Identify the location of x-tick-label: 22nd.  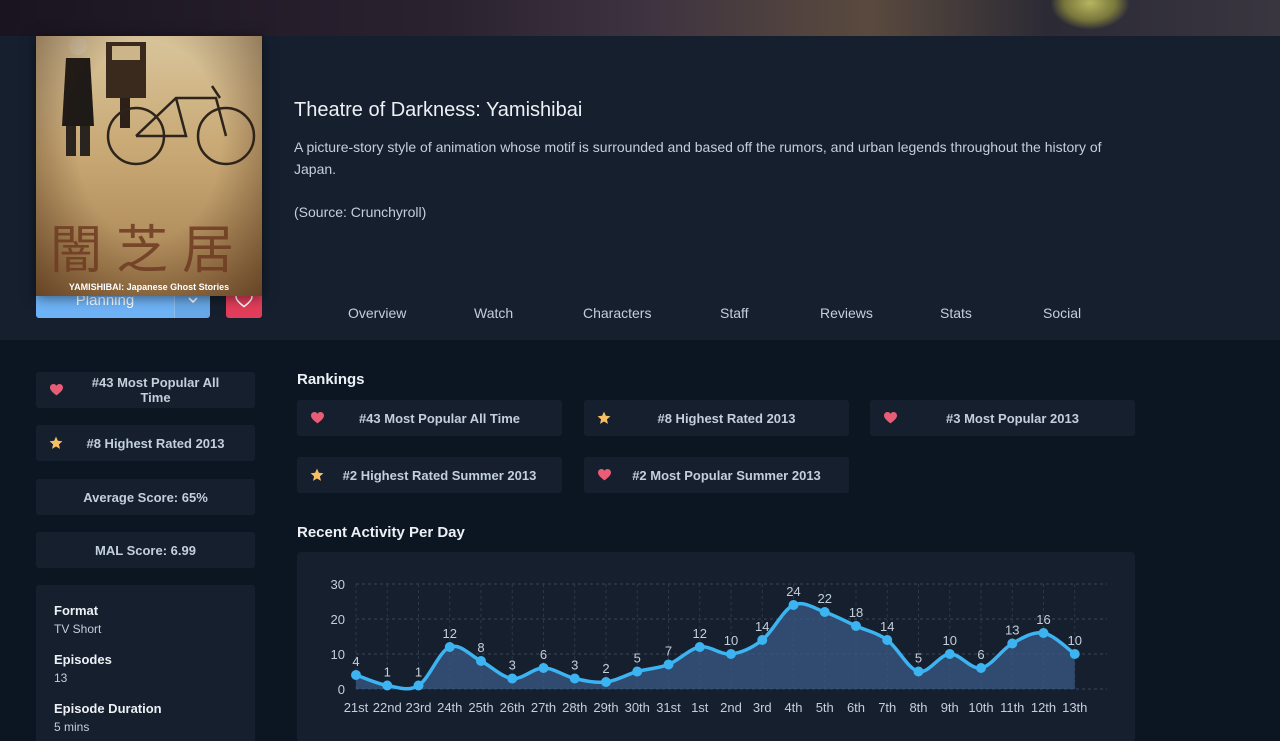
(387, 707).